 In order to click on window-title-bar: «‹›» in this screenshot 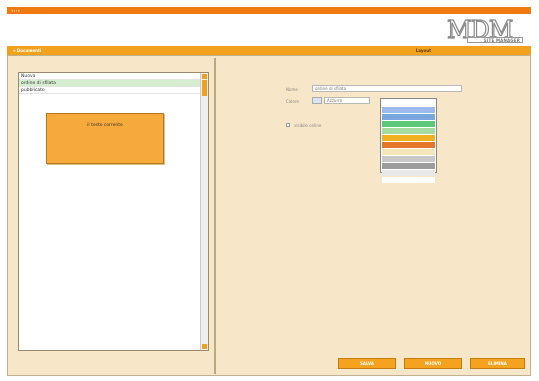, I will do `click(269, 10)`.